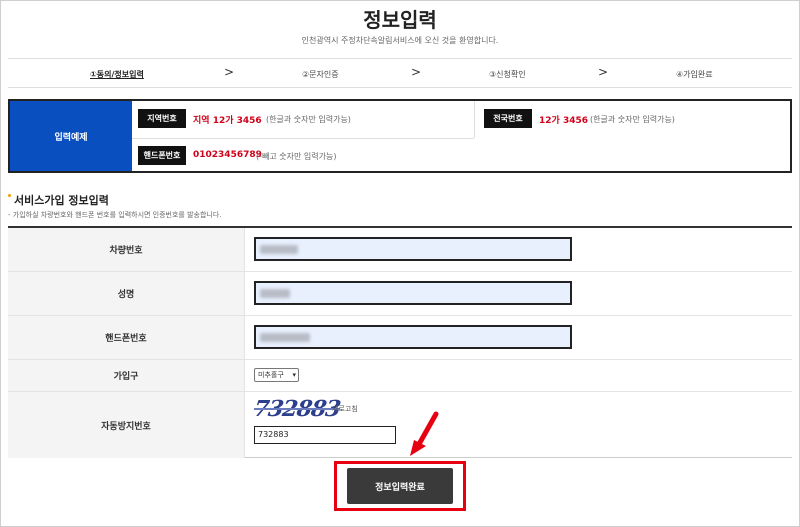  Describe the element at coordinates (271, 375) in the screenshot. I see `district-selected-value: 미추홀구` at that location.